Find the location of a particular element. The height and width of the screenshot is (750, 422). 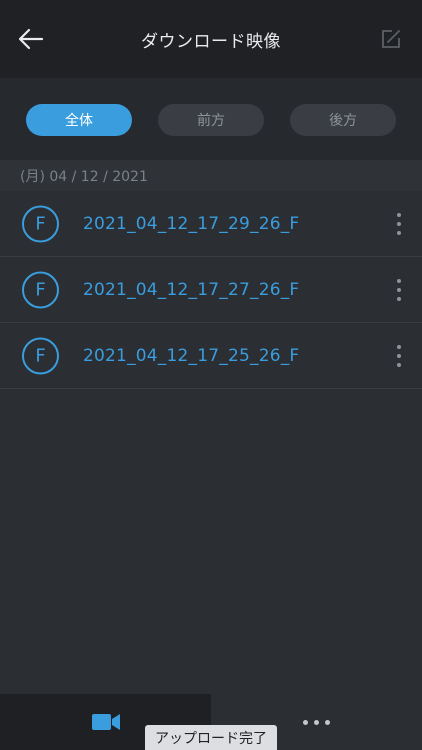

list-item: F 2021_04_12_17_27_26_F is located at coordinates (211, 290).